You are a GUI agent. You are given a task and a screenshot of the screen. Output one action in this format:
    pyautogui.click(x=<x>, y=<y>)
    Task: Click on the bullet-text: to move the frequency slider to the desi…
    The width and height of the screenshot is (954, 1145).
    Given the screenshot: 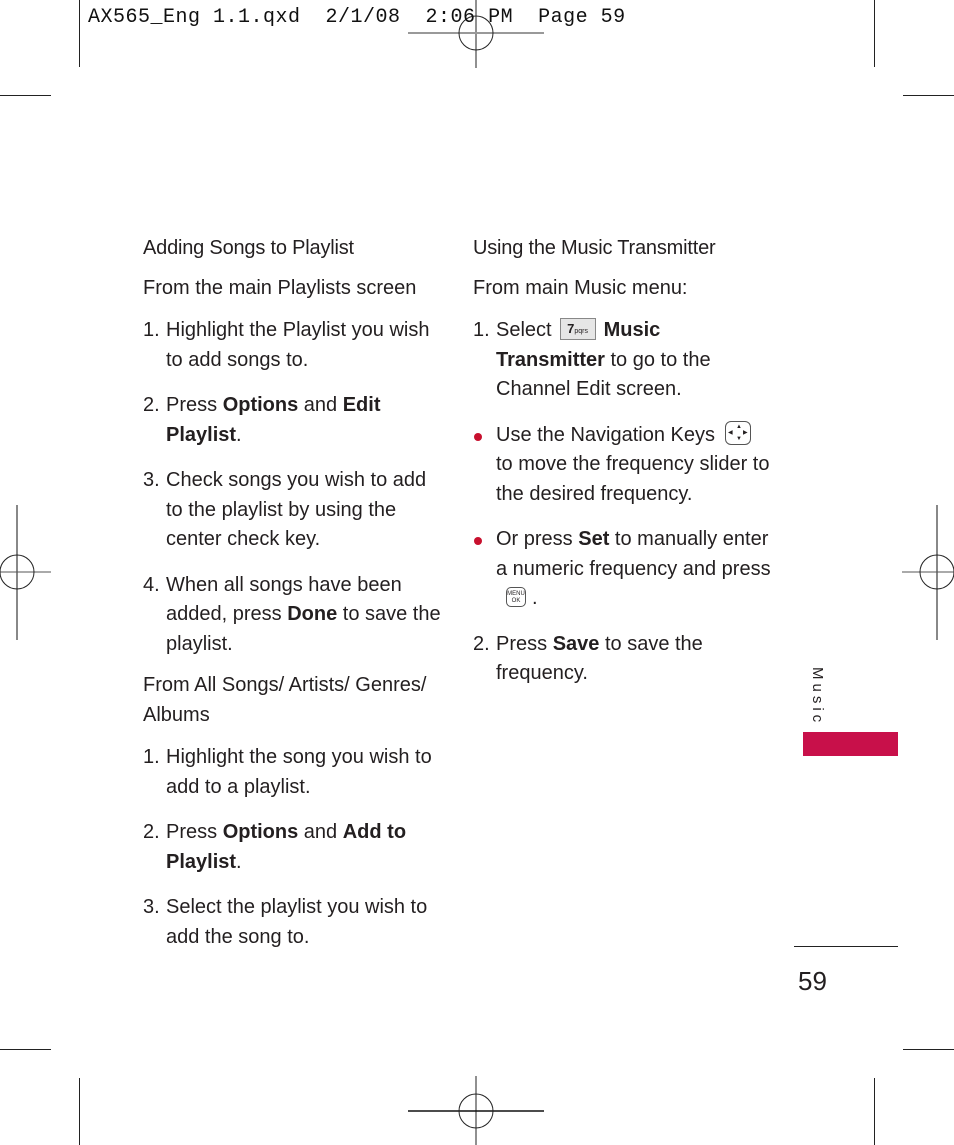 What is the action you would take?
    pyautogui.click(x=633, y=479)
    